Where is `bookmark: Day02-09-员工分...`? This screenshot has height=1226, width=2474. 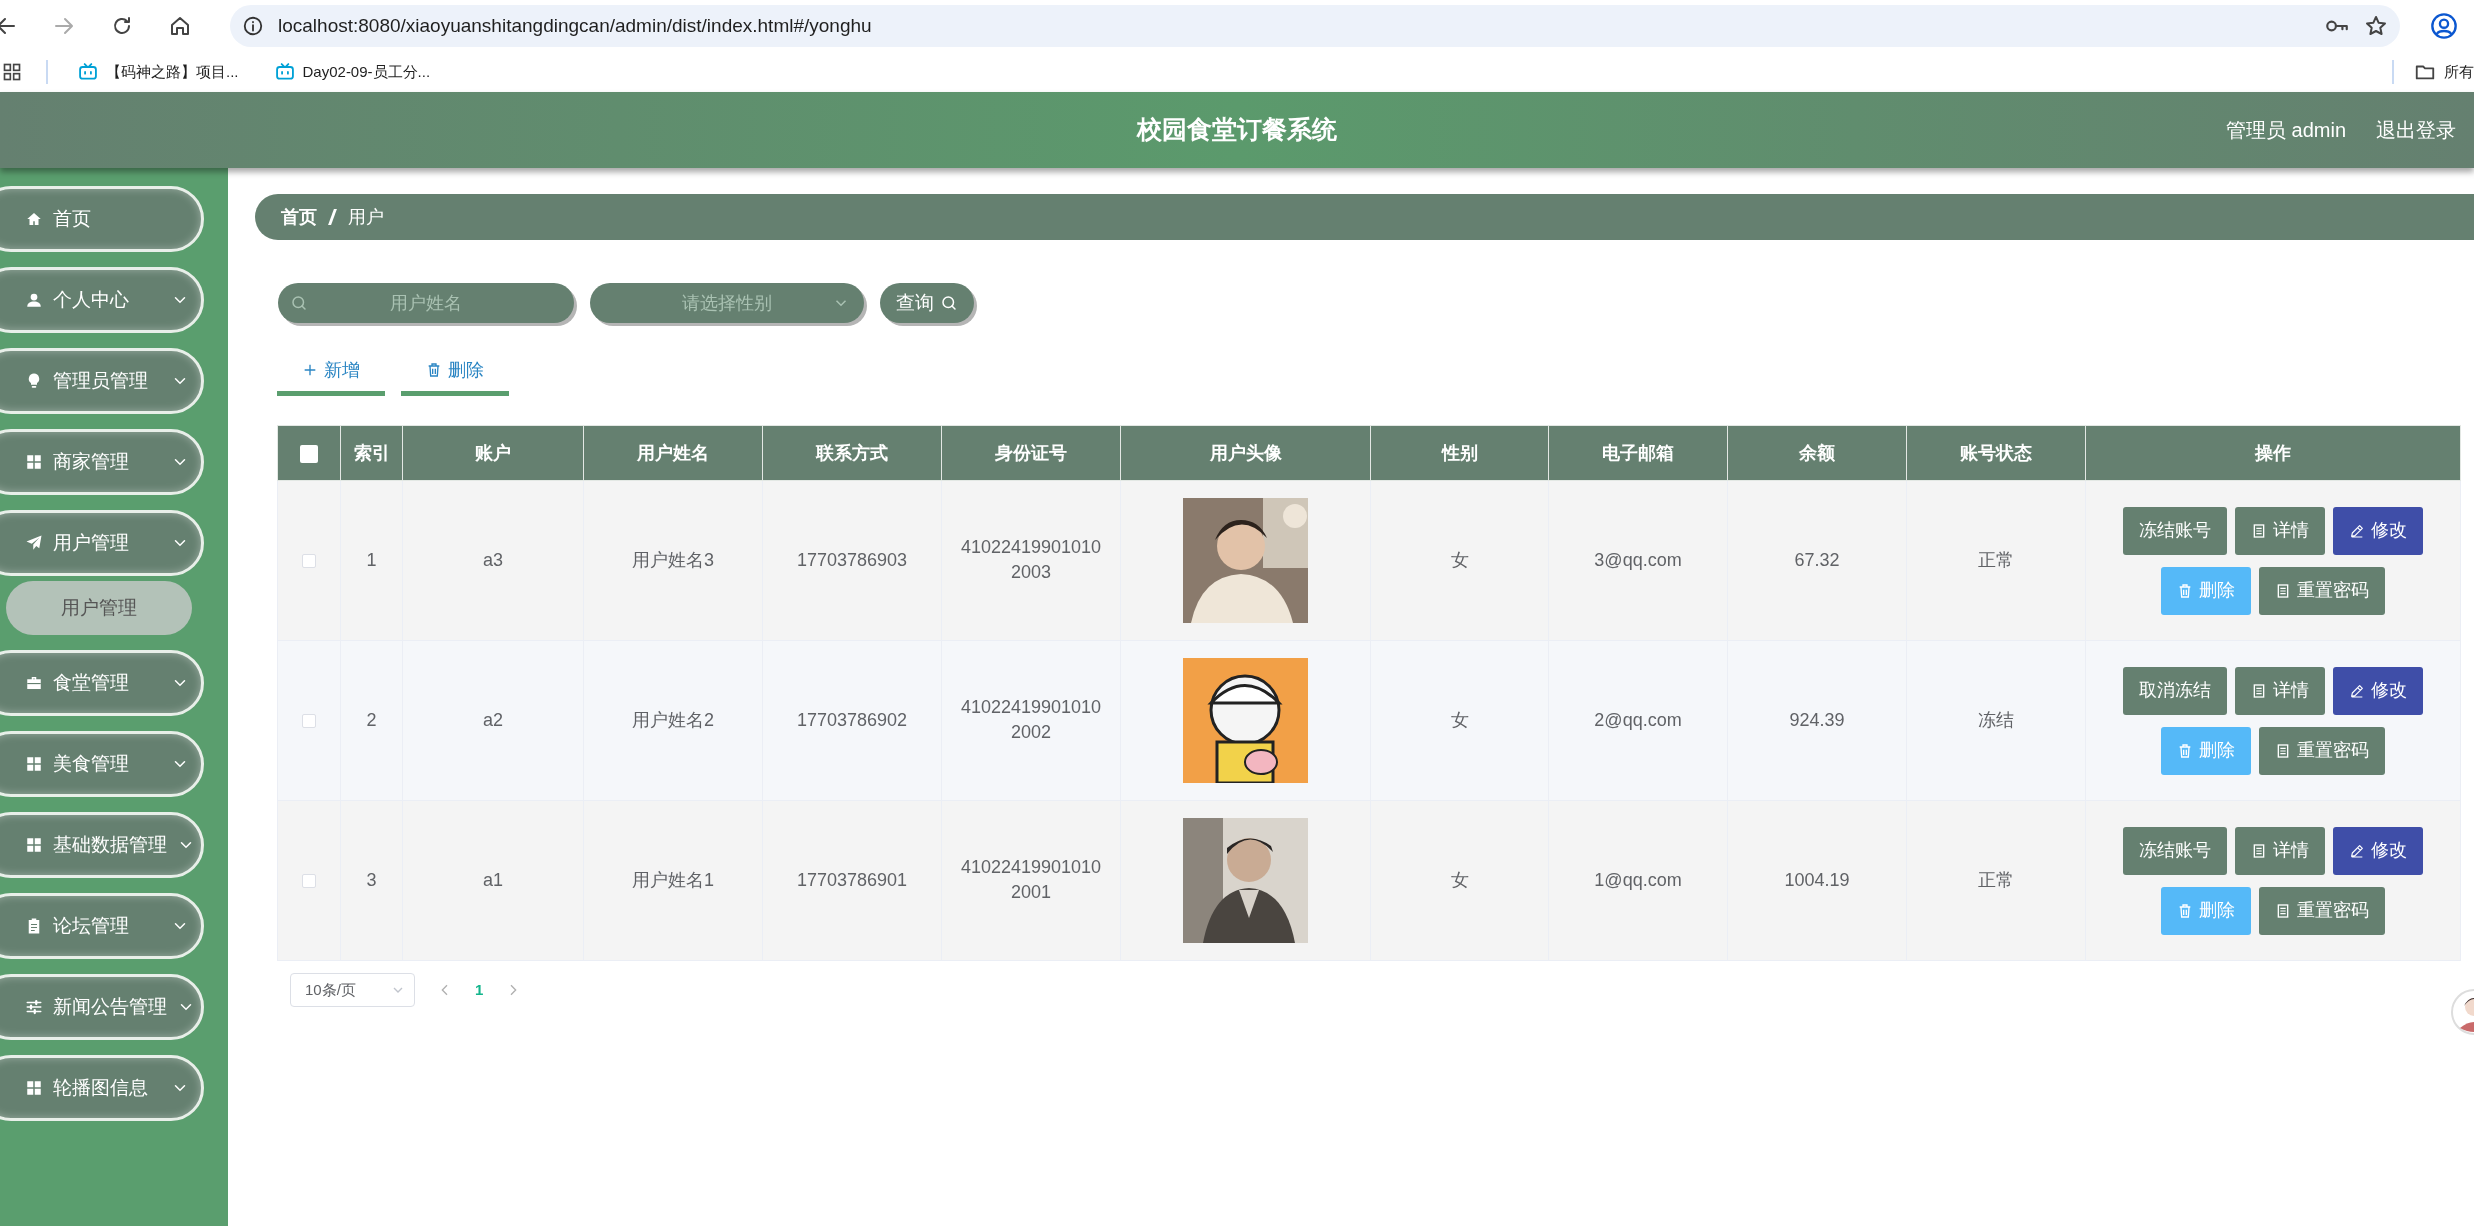 bookmark: Day02-09-员工分... is located at coordinates (352, 72).